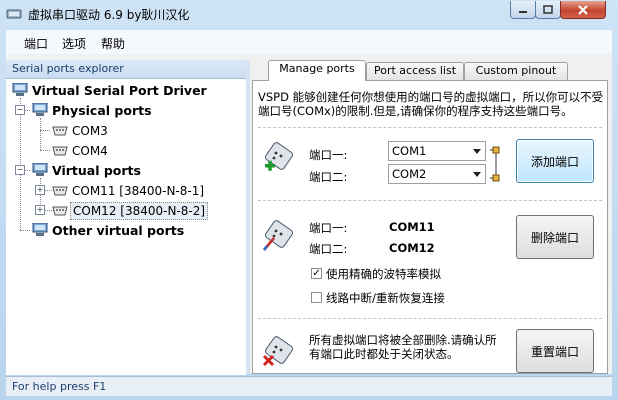 This screenshot has height=400, width=618. What do you see at coordinates (317, 70) in the screenshot?
I see `tab-manage-ports: Manage ports` at bounding box center [317, 70].